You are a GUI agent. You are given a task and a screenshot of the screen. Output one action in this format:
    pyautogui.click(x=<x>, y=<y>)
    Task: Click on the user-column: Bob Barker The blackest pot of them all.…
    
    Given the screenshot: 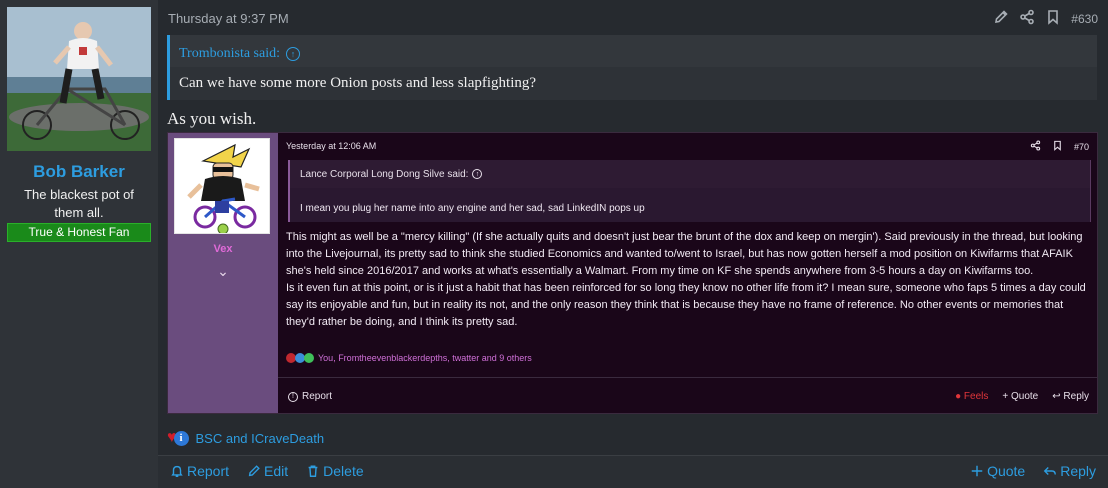 What is the action you would take?
    pyautogui.click(x=79, y=244)
    